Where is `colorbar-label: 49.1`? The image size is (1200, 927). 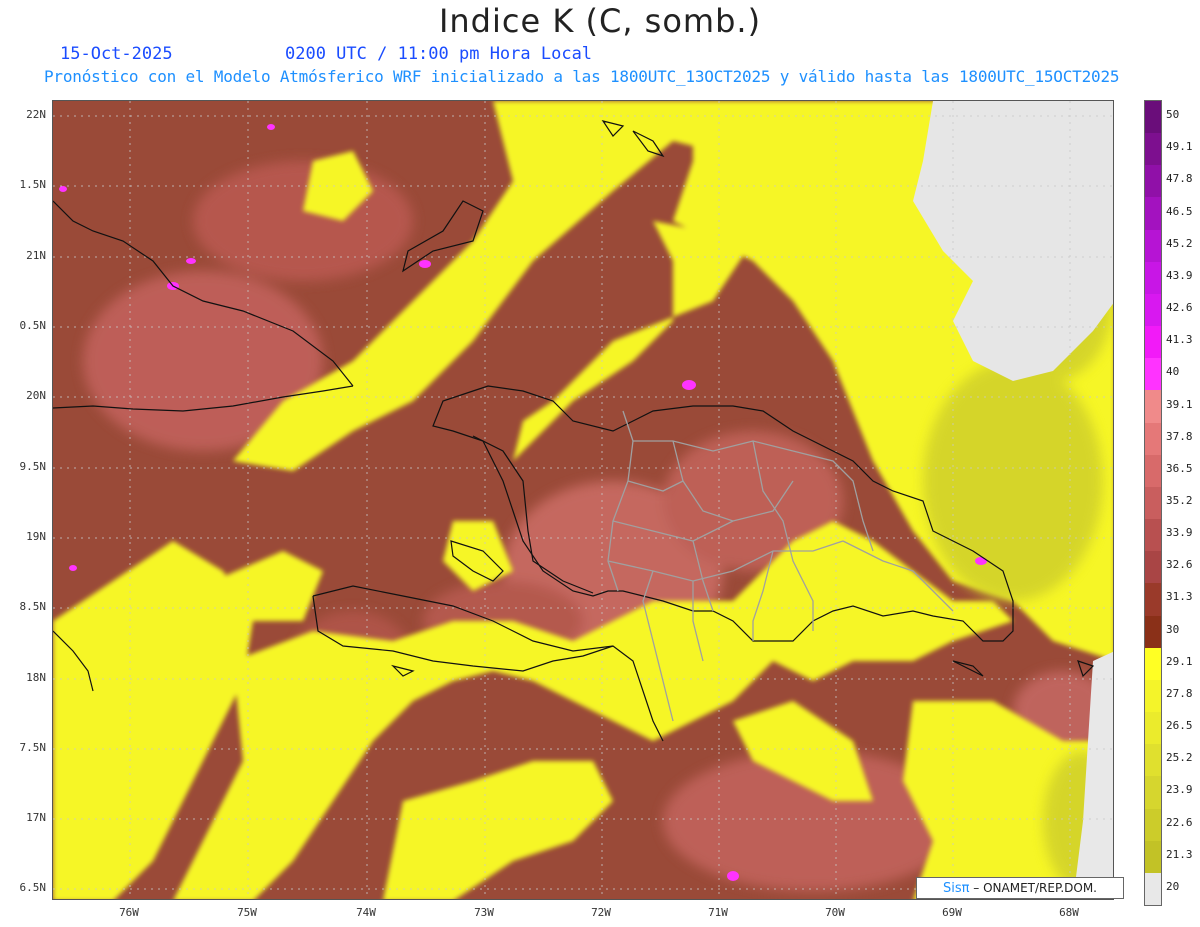 colorbar-label: 49.1 is located at coordinates (1179, 147).